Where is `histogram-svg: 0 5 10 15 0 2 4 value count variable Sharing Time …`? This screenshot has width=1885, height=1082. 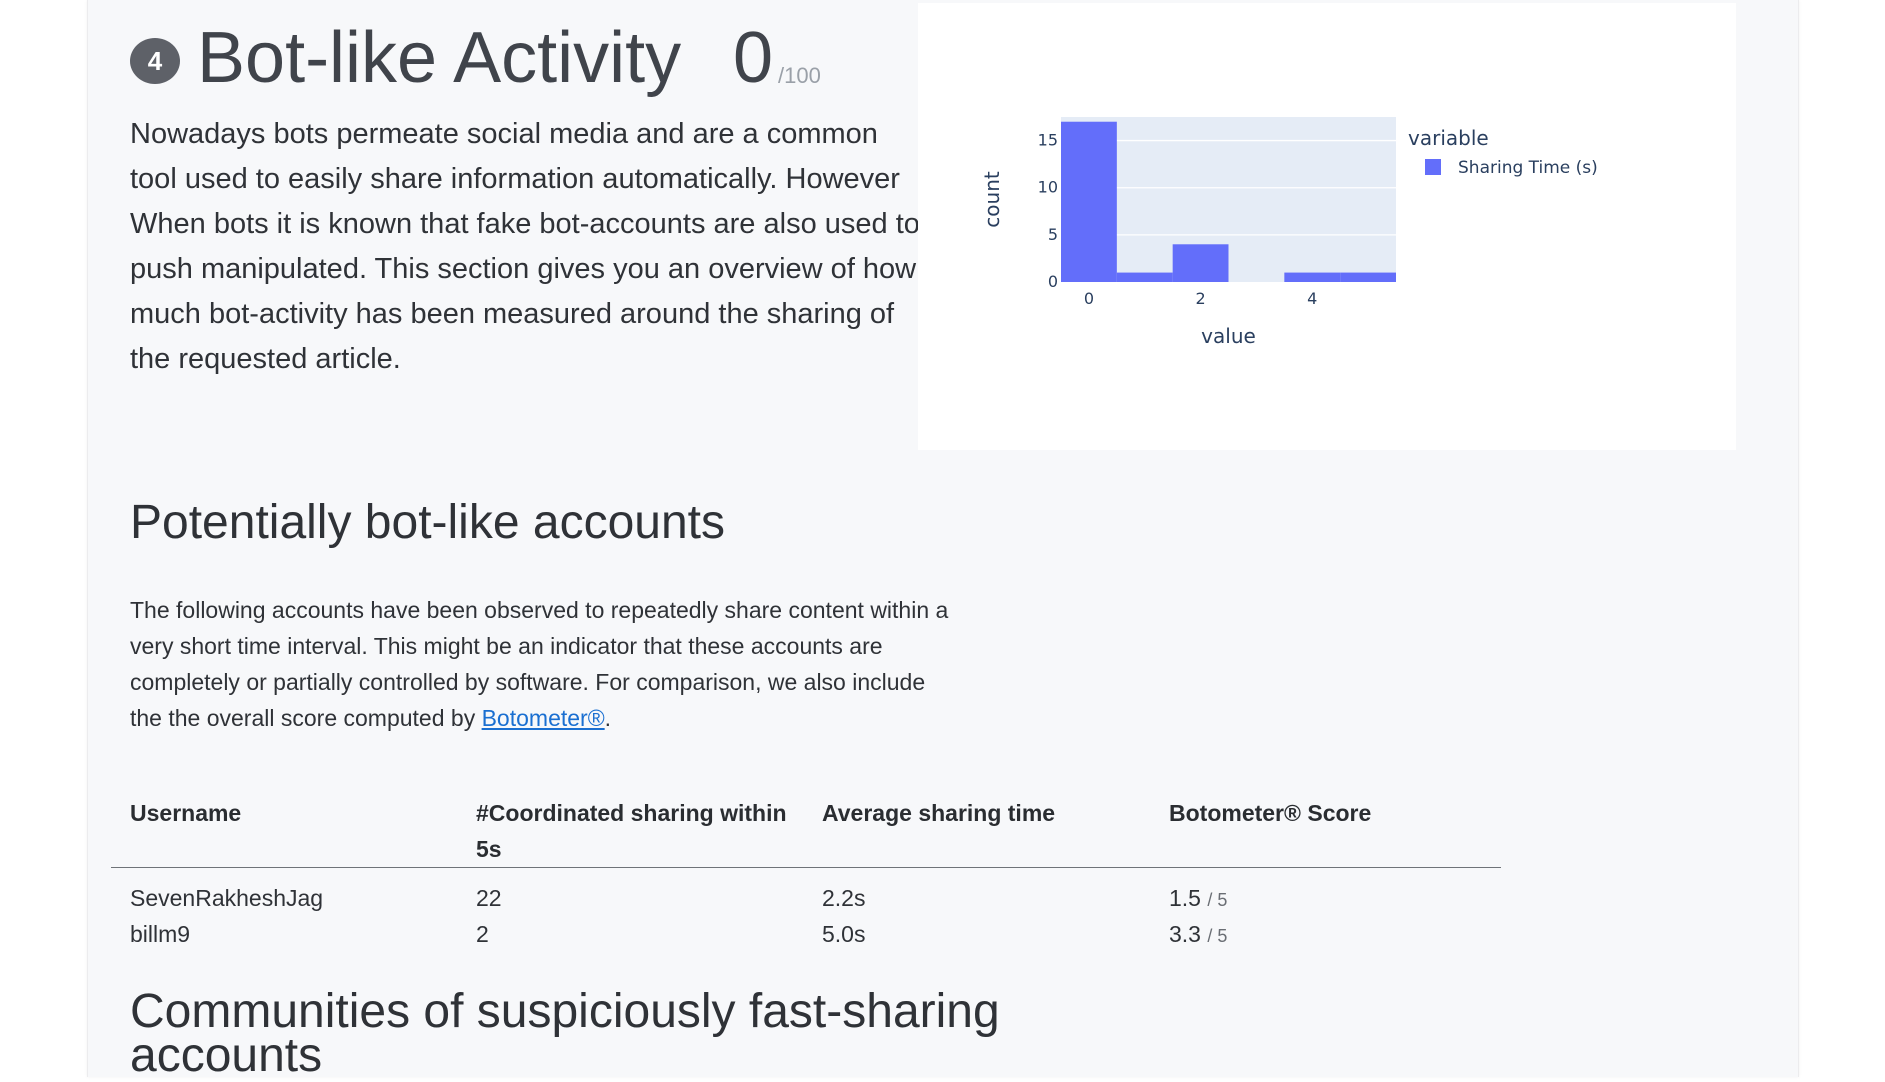 histogram-svg: 0 5 10 15 0 2 4 value count variable Sharing Time … is located at coordinates (1289, 232).